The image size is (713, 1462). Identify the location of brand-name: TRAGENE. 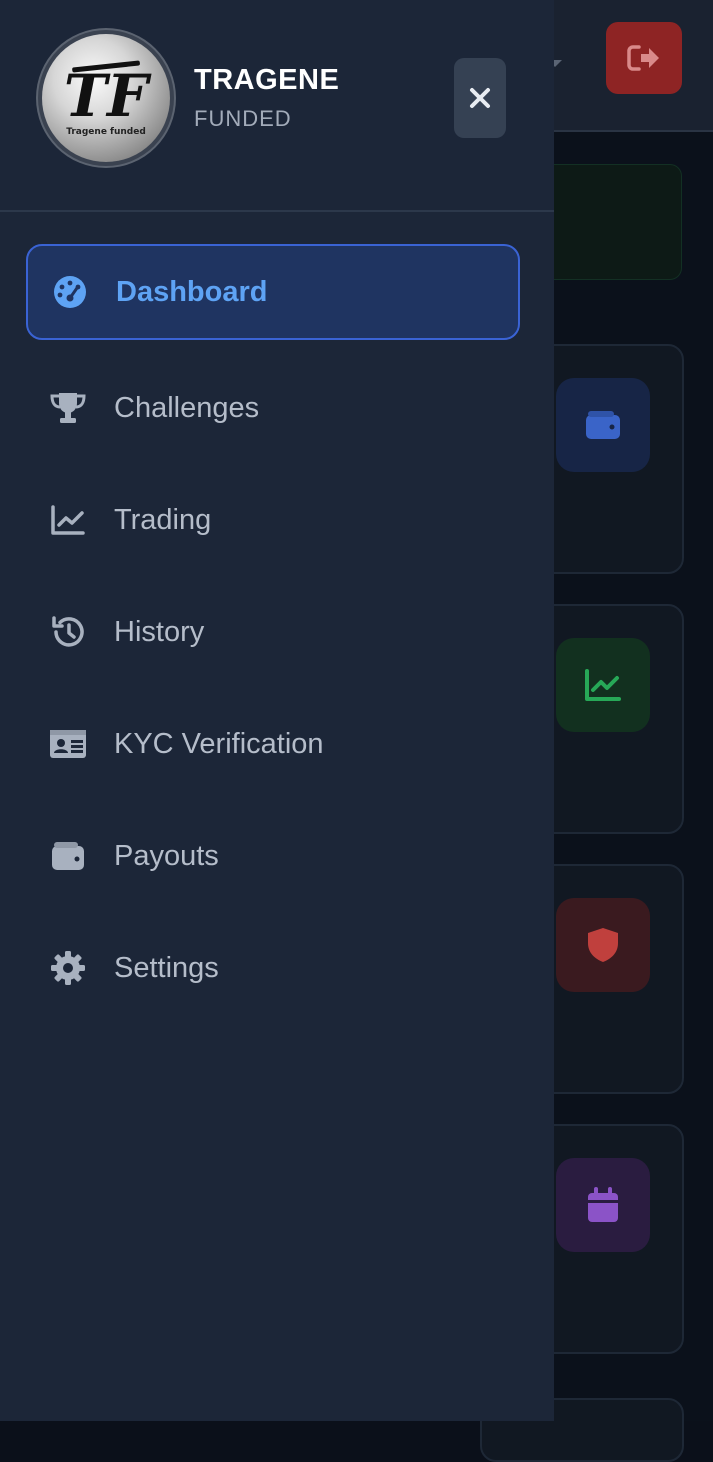
(267, 80).